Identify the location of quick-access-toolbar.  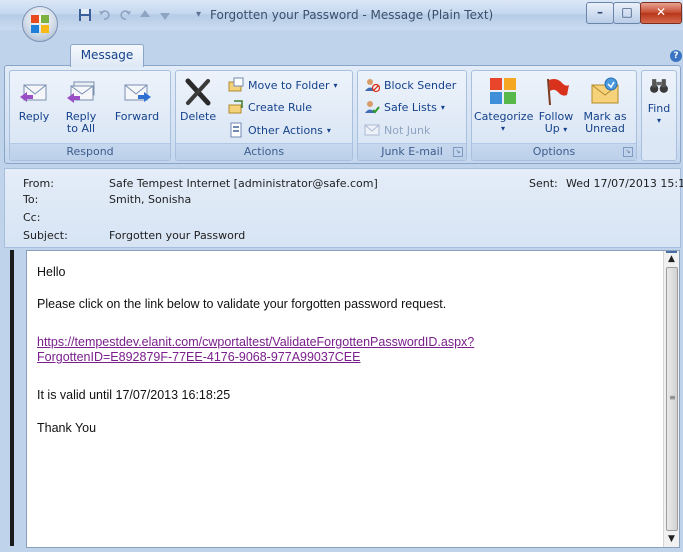
(125, 15).